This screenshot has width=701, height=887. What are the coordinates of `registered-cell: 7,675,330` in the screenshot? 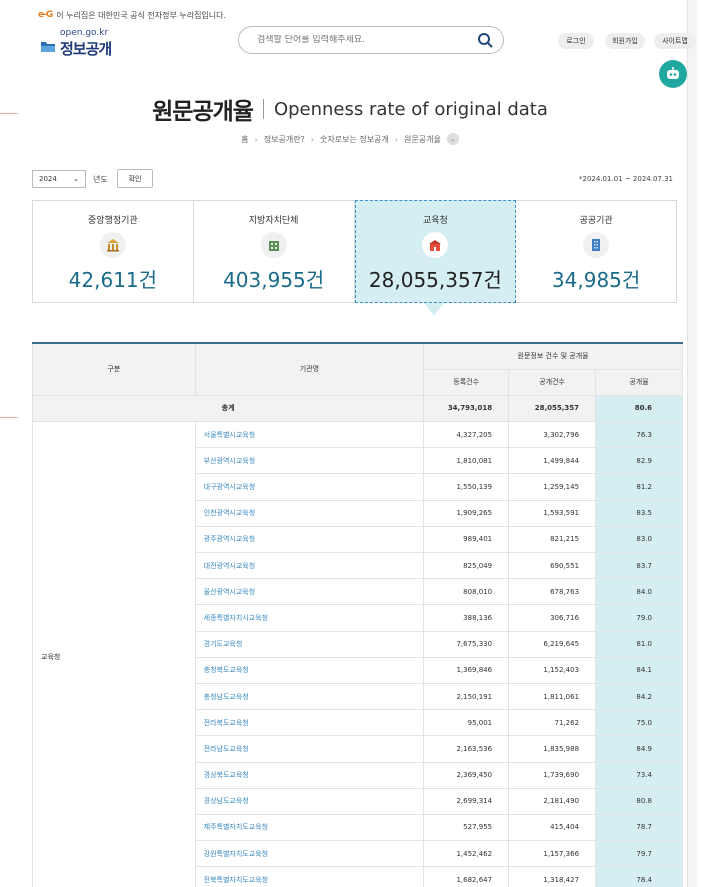 It's located at (466, 644).